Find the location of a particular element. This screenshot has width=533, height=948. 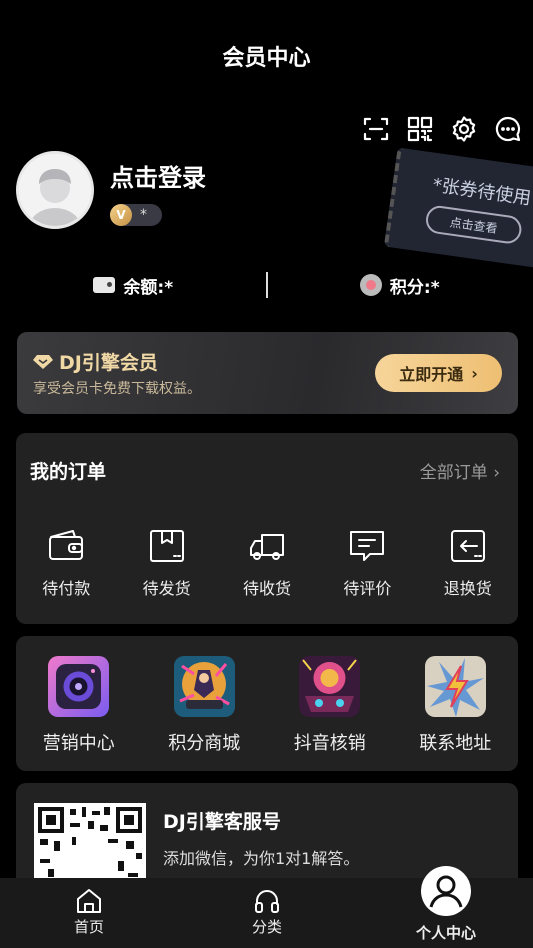

tool-points-mall: 积分商城 is located at coordinates (205, 703).